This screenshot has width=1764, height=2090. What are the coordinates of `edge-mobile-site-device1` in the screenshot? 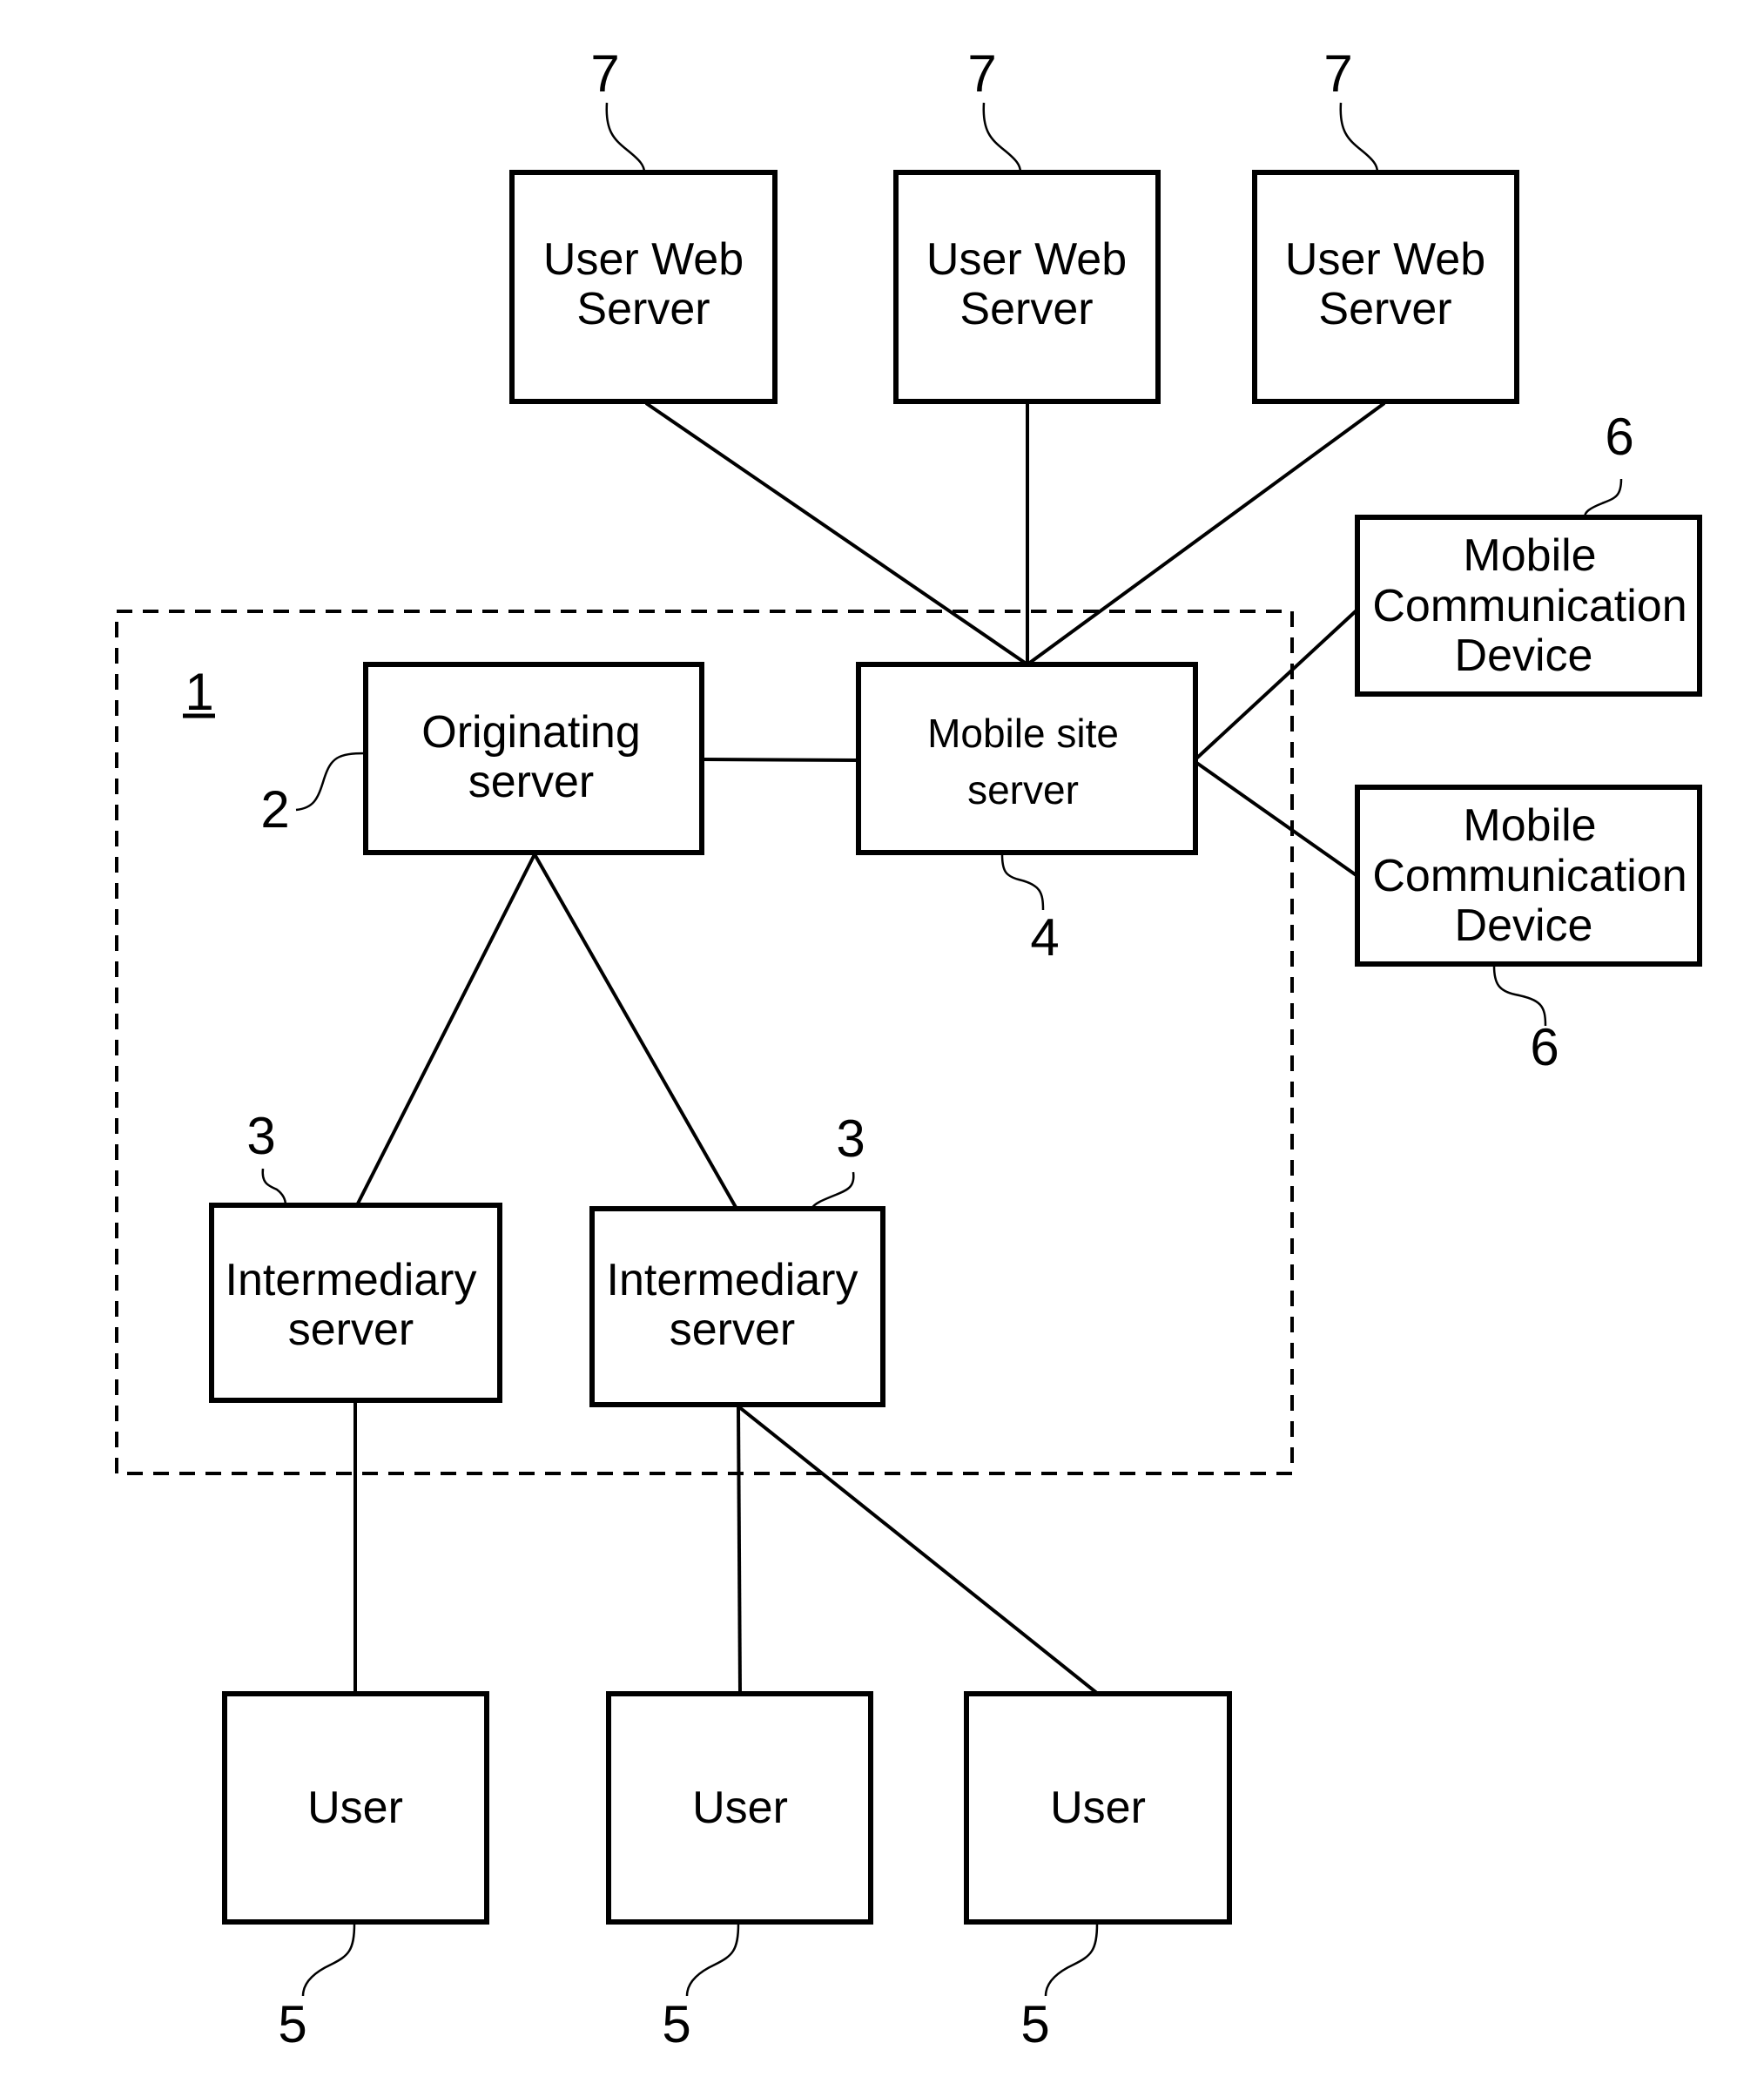 It's located at (1276, 684).